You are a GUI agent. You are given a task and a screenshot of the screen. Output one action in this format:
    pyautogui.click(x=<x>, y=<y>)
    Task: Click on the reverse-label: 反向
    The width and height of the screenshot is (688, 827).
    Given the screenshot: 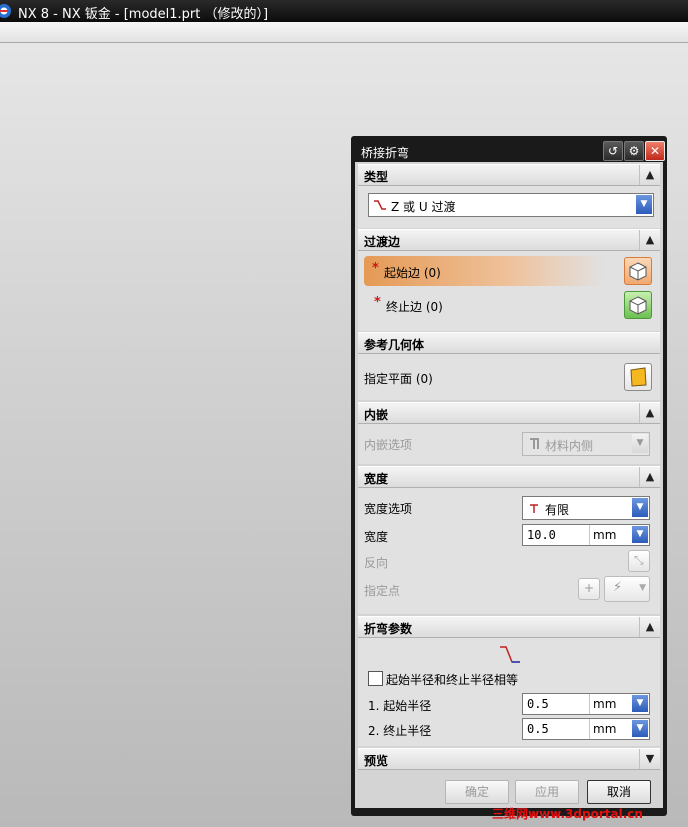 What is the action you would take?
    pyautogui.click(x=376, y=563)
    